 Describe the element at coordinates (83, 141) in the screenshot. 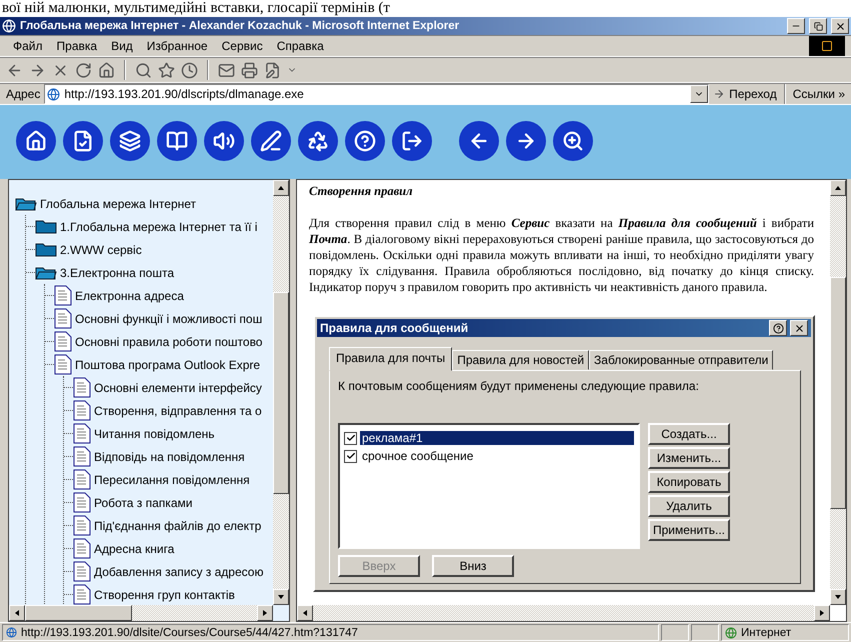

I see `document-check-icon` at that location.